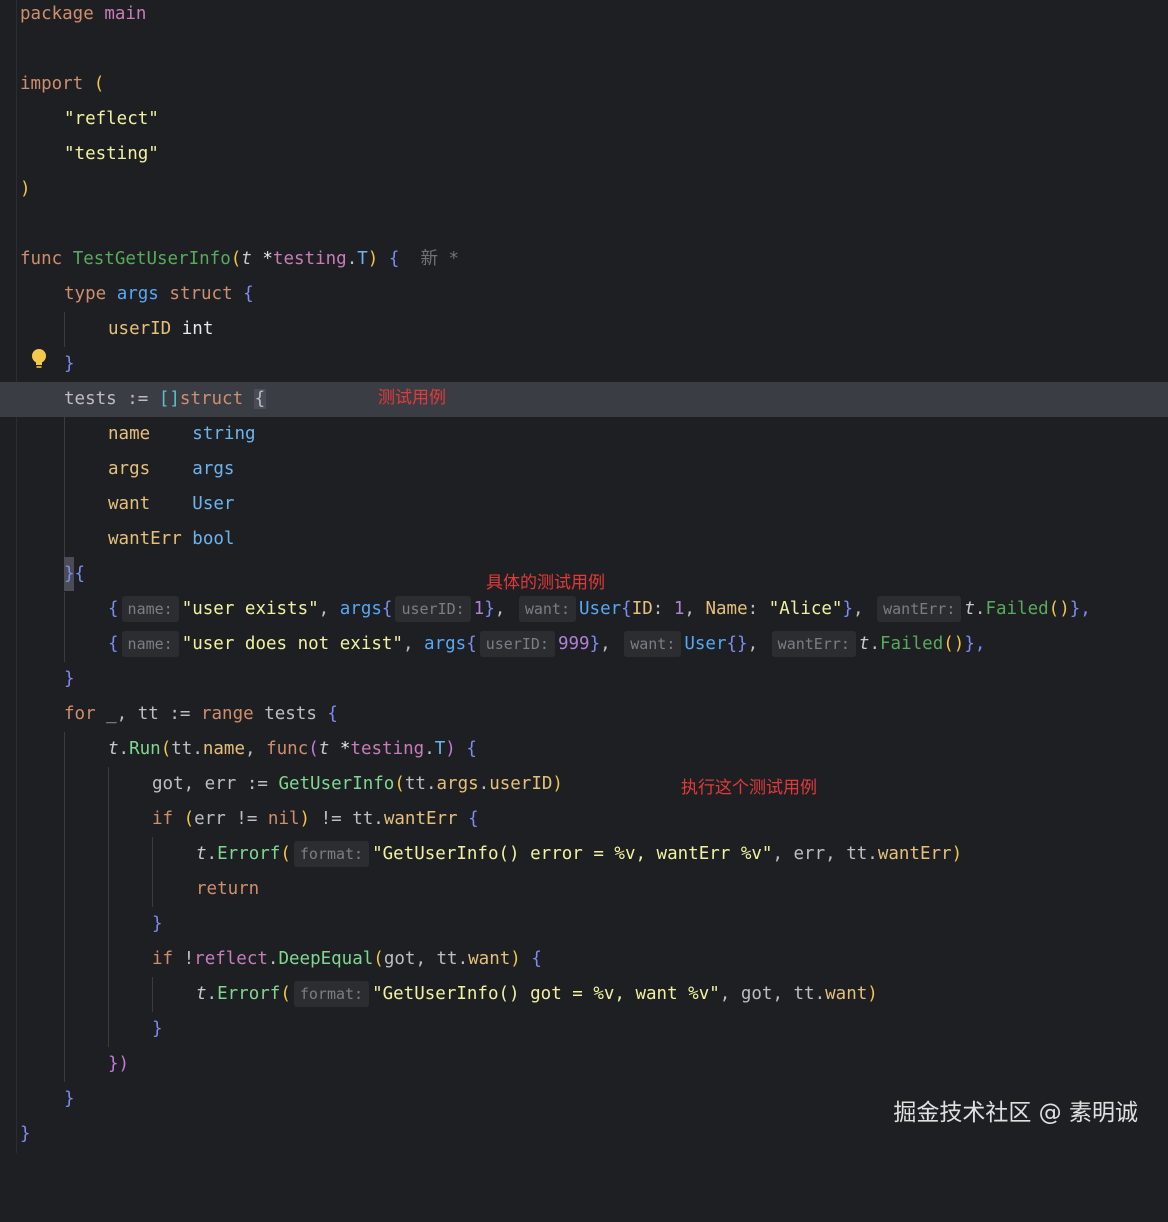 The height and width of the screenshot is (1222, 1168). Describe the element at coordinates (584, 434) in the screenshot. I see `code-line: name string` at that location.